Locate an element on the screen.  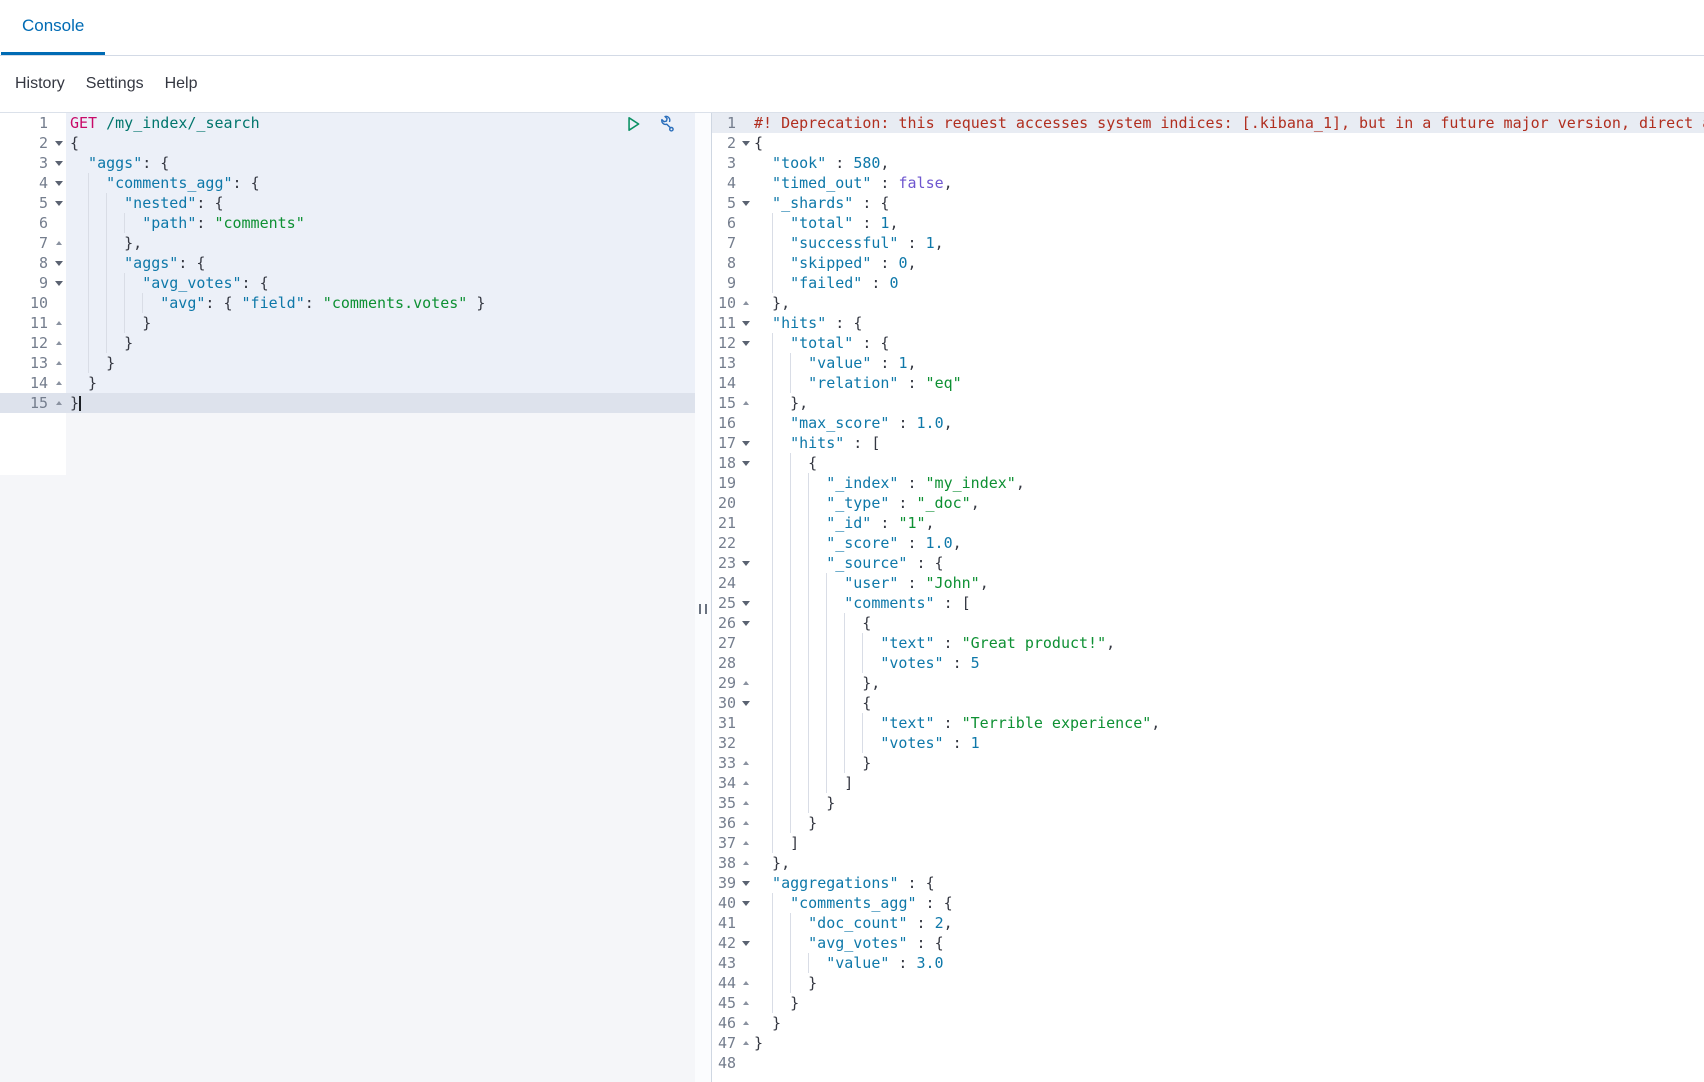
code-line: 2{ is located at coordinates (347, 143).